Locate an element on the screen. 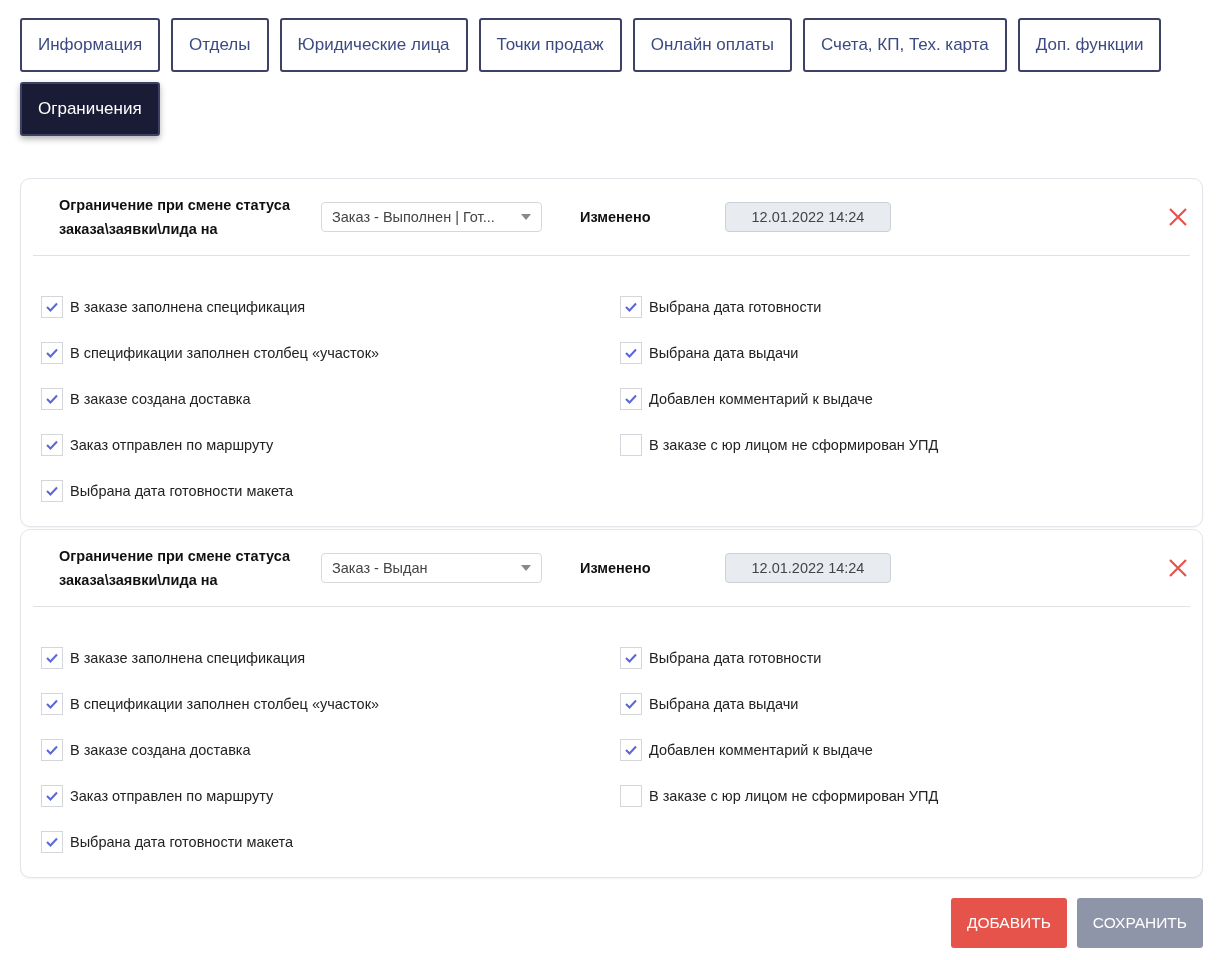 This screenshot has height=960, width=1217. tab: Ограничения is located at coordinates (90, 109).